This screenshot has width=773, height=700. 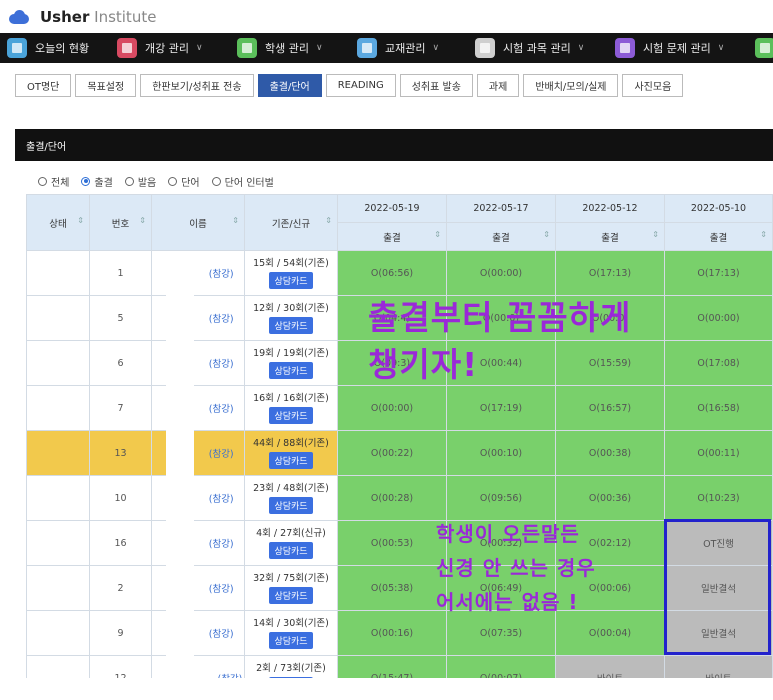 I want to click on attendance-cell: O(00:22), so click(x=392, y=453).